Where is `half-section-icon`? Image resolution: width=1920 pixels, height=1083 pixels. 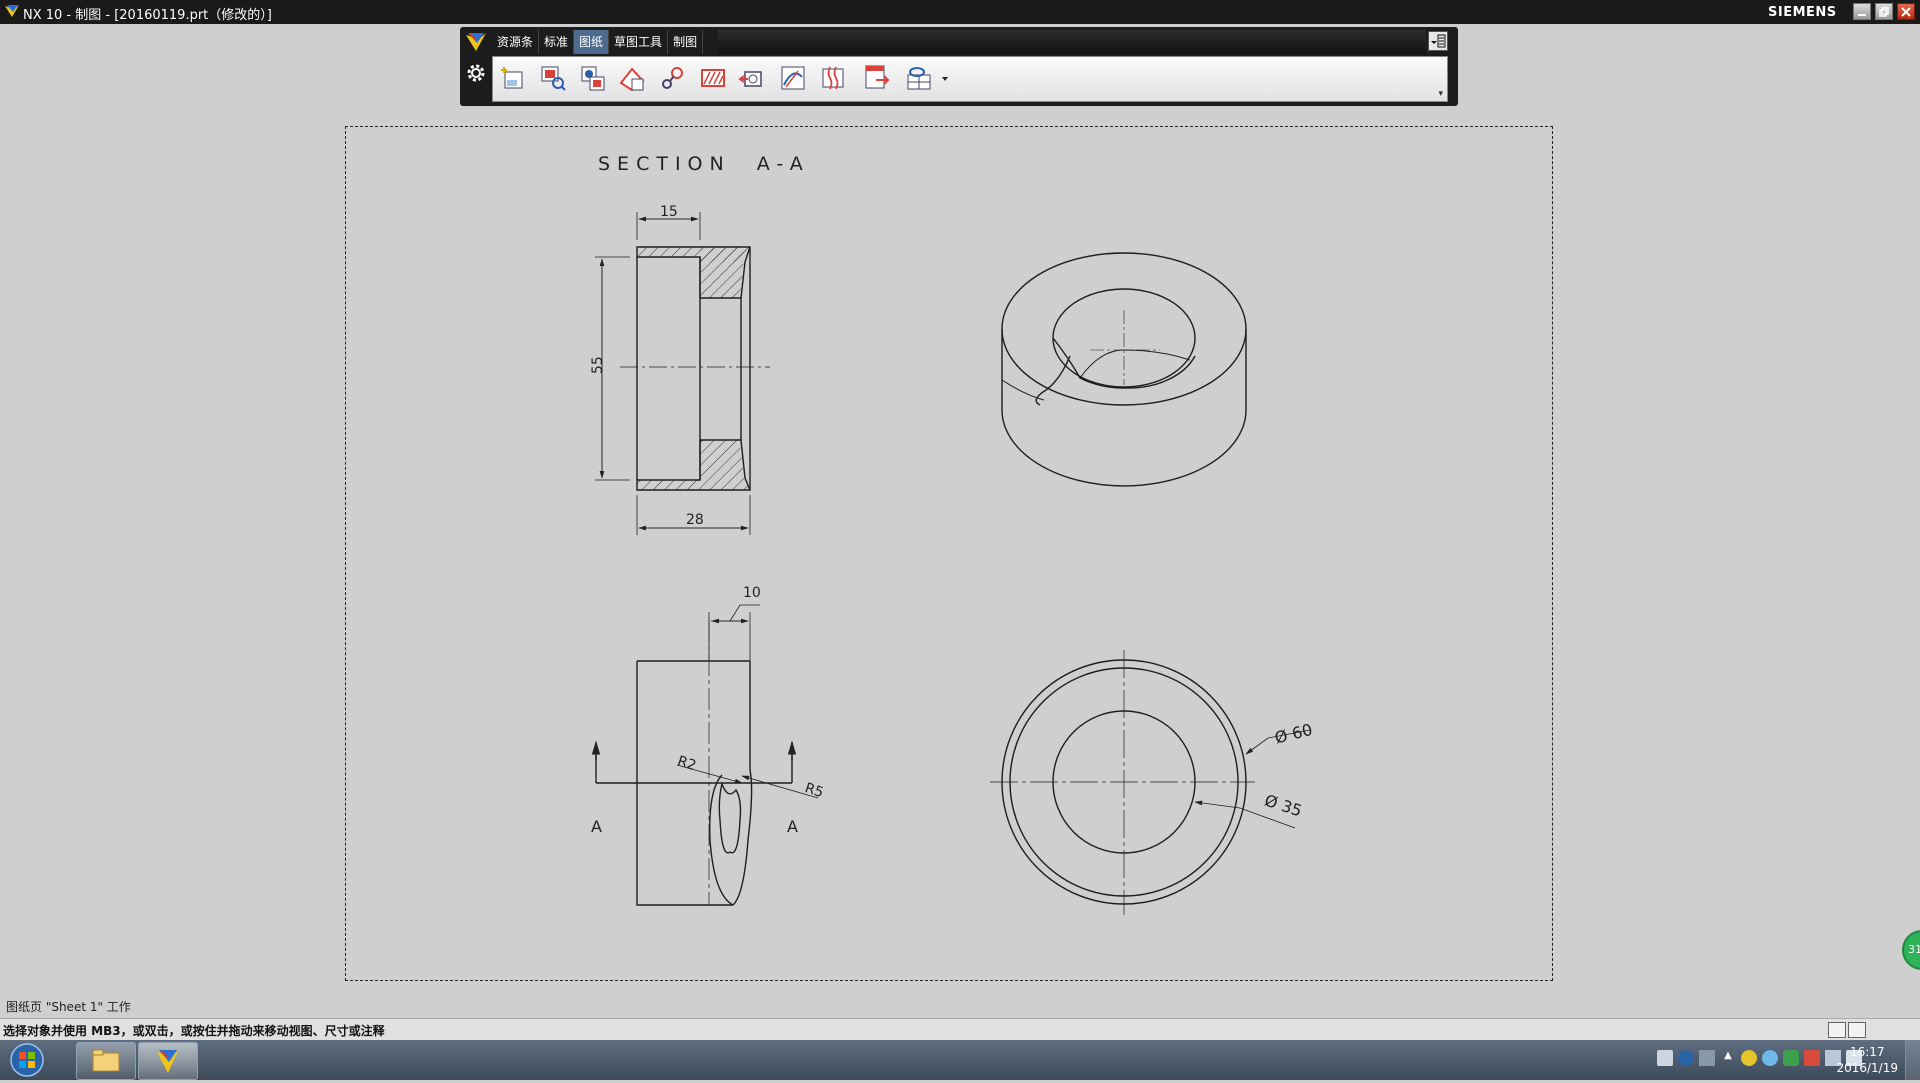
half-section-icon is located at coordinates (750, 79).